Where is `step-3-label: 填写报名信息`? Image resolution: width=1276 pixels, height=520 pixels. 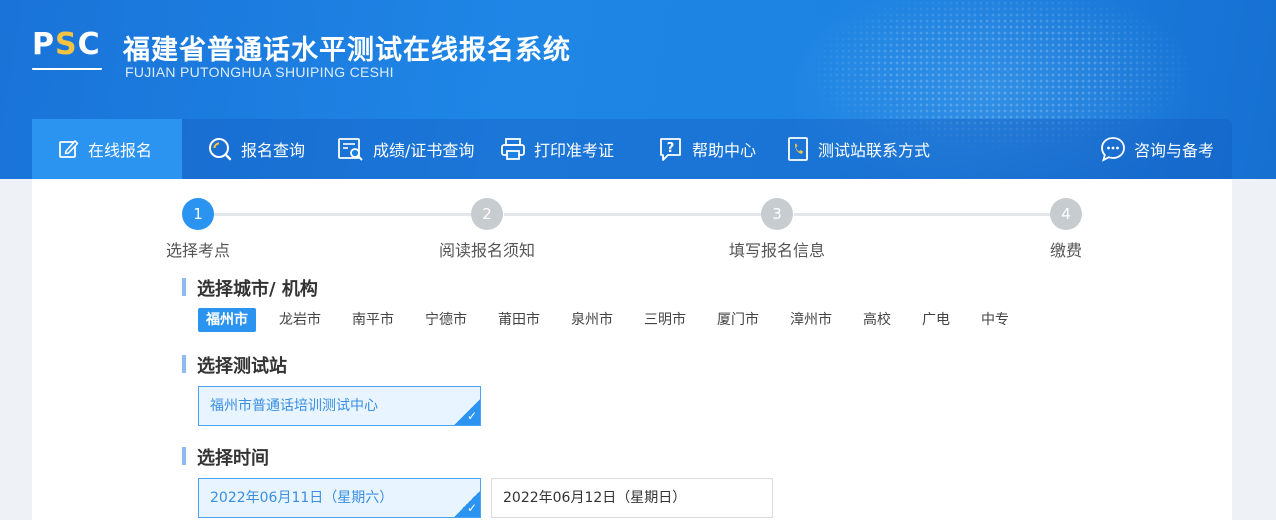 step-3-label: 填写报名信息 is located at coordinates (777, 250).